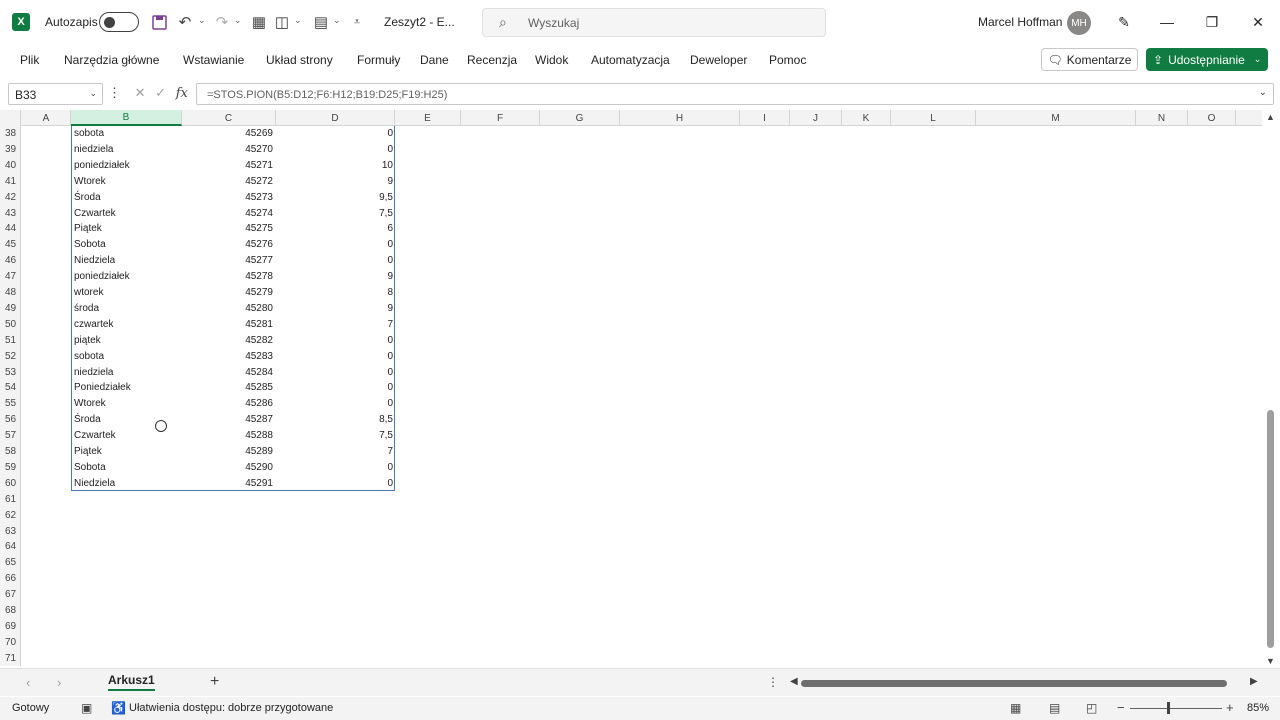 This screenshot has height=720, width=1280. What do you see at coordinates (126, 293) in the screenshot?
I see `cell-day-name: wtorek` at bounding box center [126, 293].